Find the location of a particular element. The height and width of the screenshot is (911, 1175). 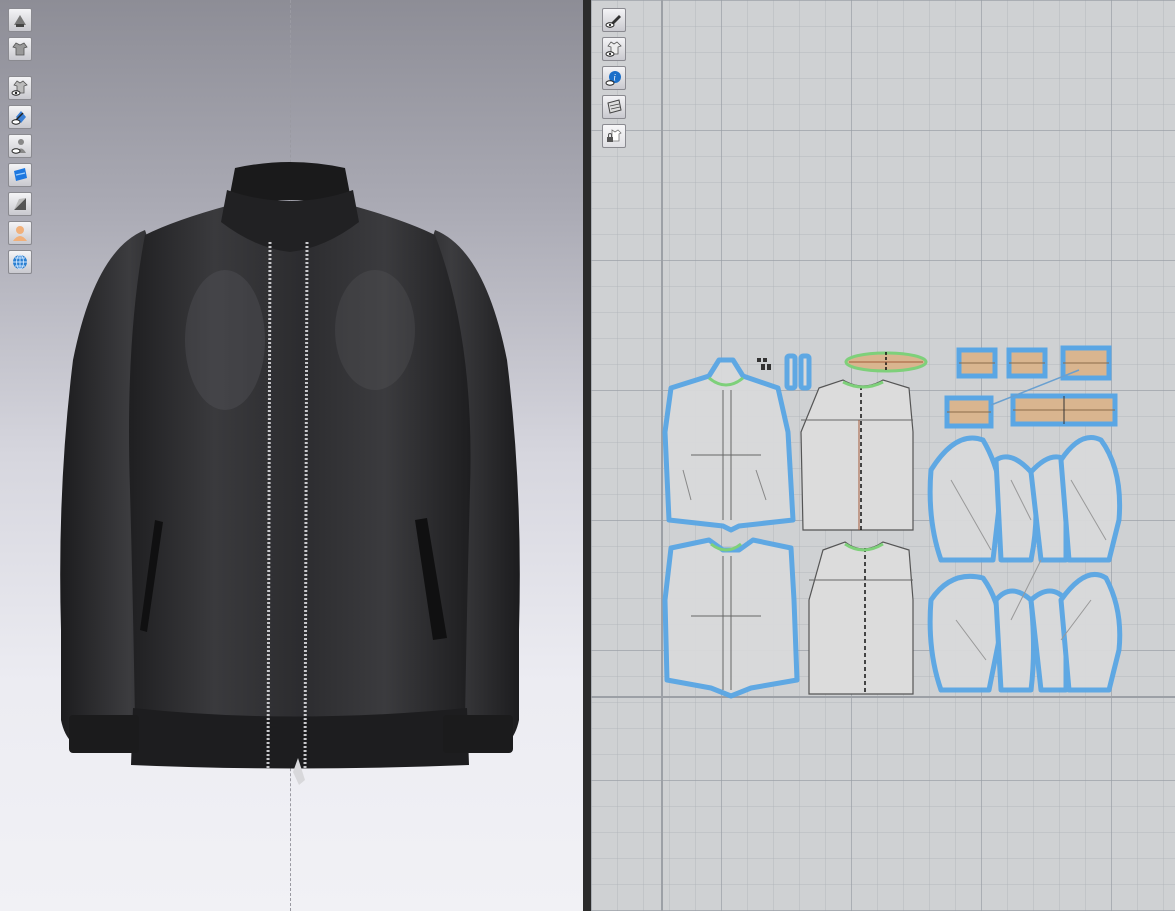

show-avatar-icon is located at coordinates (20, 117).